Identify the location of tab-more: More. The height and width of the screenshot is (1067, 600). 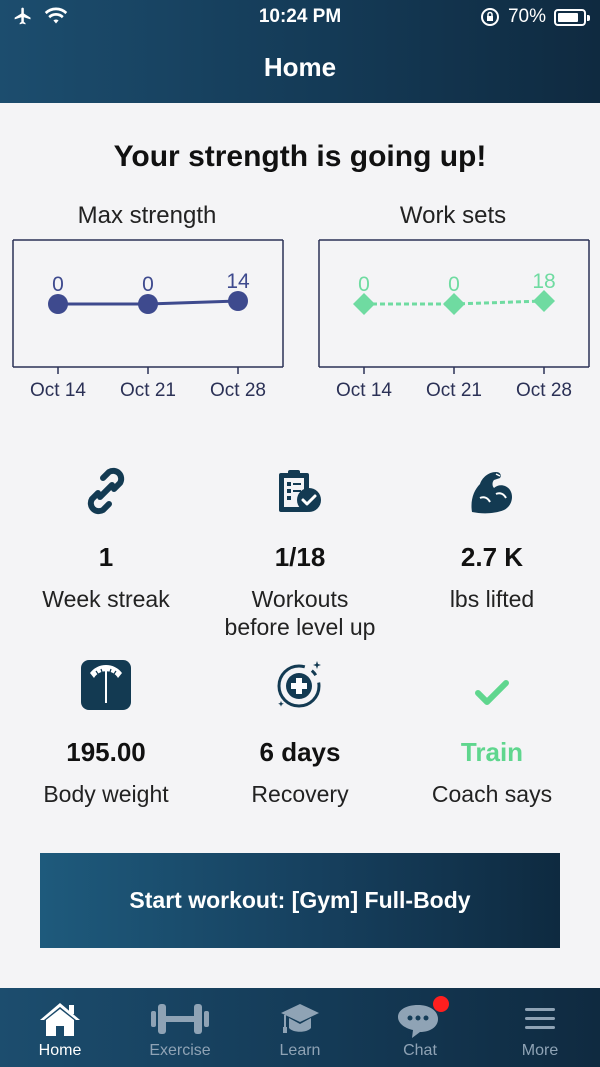
(540, 1027).